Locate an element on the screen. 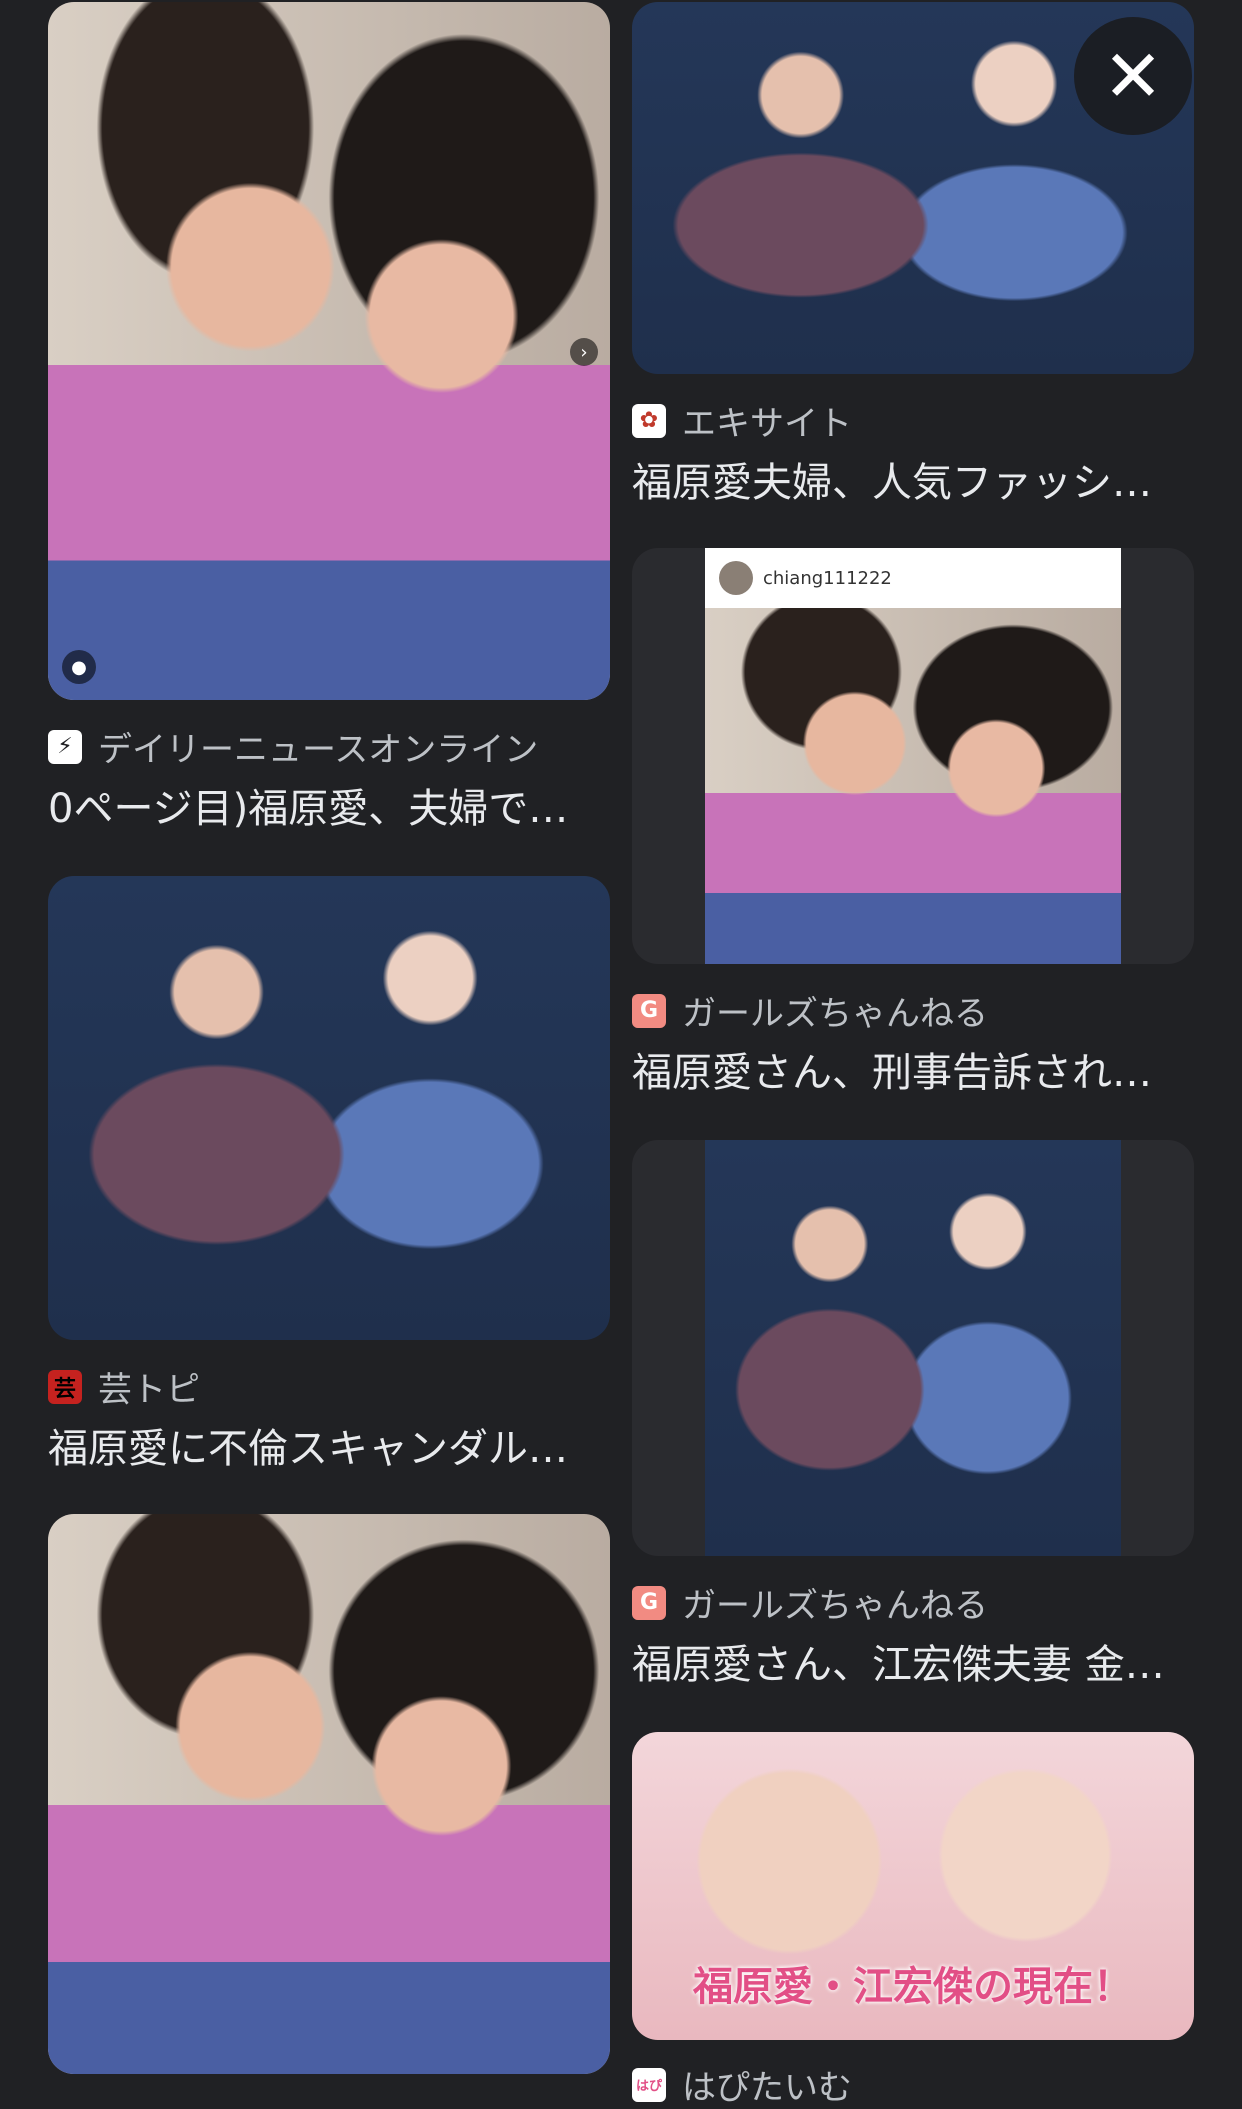 The width and height of the screenshot is (1242, 2109). result-4-source: 芸 芸トピ is located at coordinates (124, 1386).